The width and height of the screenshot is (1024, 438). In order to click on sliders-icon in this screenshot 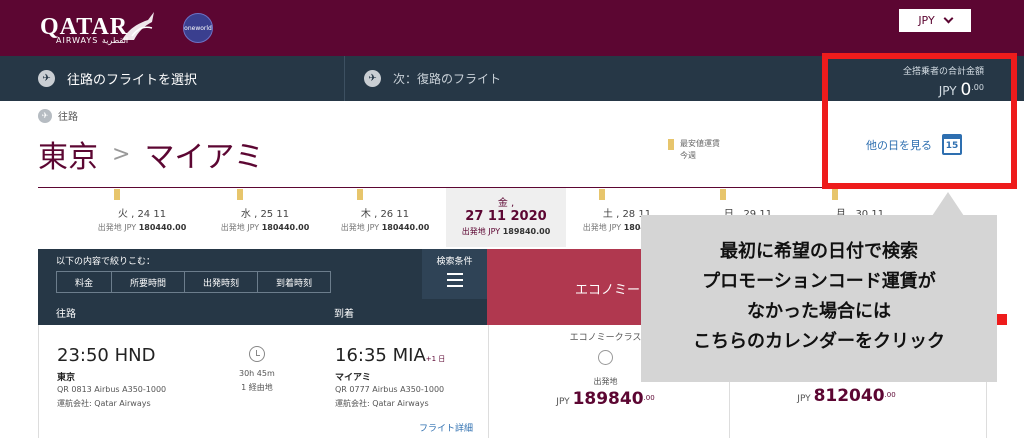, I will do `click(454, 280)`.